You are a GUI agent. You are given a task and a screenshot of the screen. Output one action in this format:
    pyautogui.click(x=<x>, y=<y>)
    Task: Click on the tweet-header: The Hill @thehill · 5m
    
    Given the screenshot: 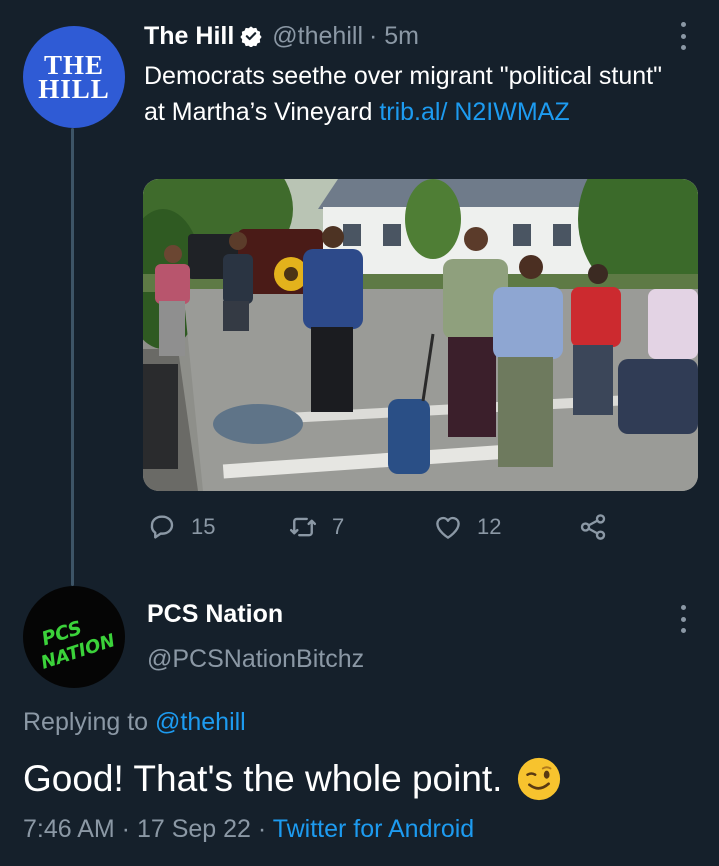 What is the action you would take?
    pyautogui.click(x=281, y=36)
    